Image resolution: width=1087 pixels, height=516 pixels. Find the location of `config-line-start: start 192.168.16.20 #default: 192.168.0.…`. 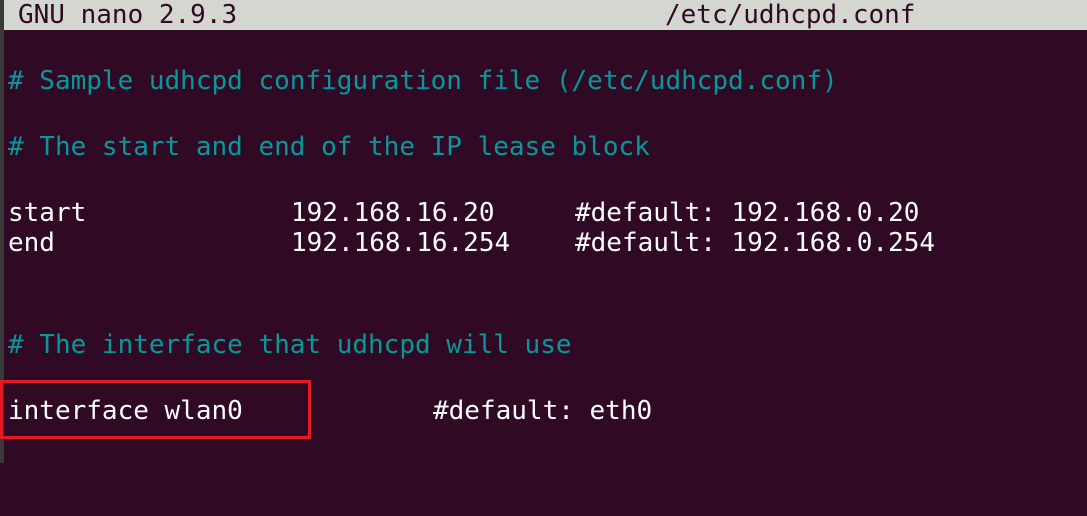

config-line-start: start 192.168.16.20 #default: 192.168.0.… is located at coordinates (543, 213).